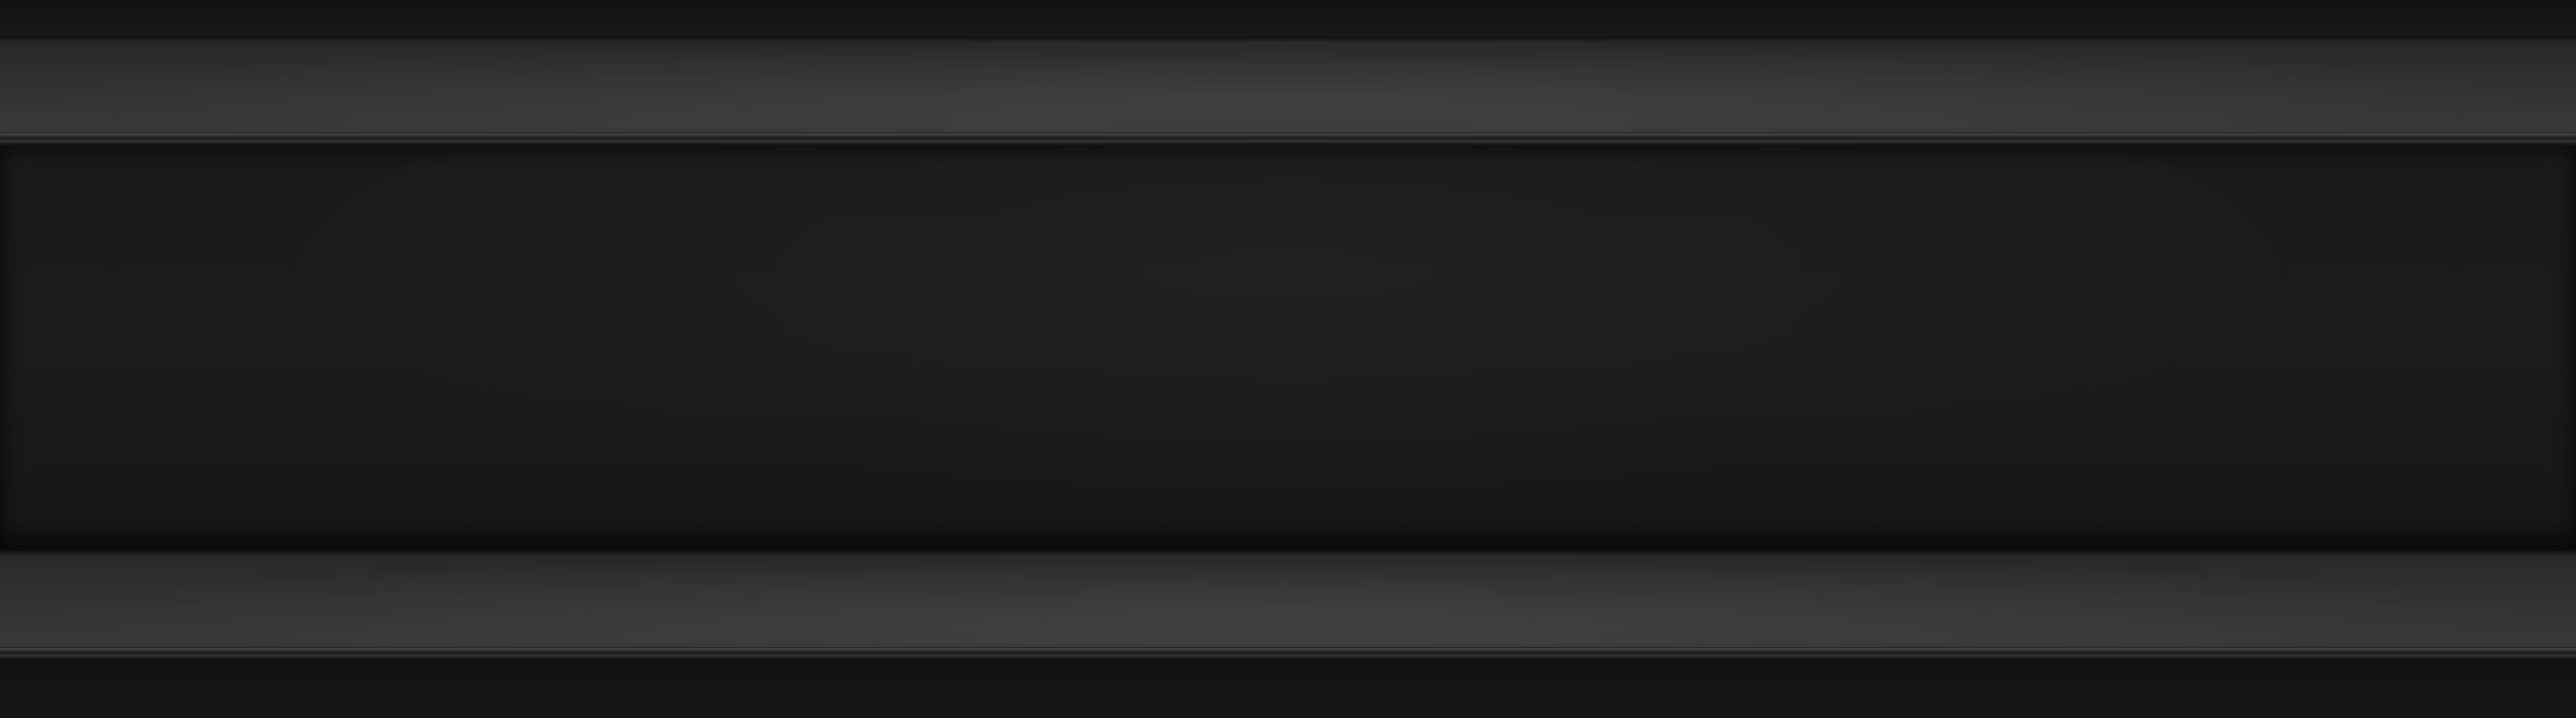 This screenshot has width=2576, height=718. I want to click on shelf-top-edge, so click(1288, 139).